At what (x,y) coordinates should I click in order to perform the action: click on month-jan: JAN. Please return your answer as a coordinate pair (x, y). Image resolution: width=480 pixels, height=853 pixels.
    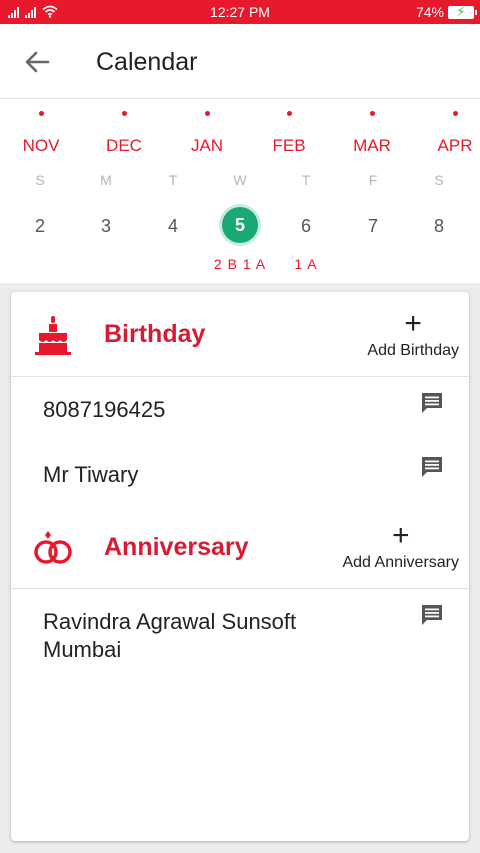
    Looking at the image, I should click on (207, 146).